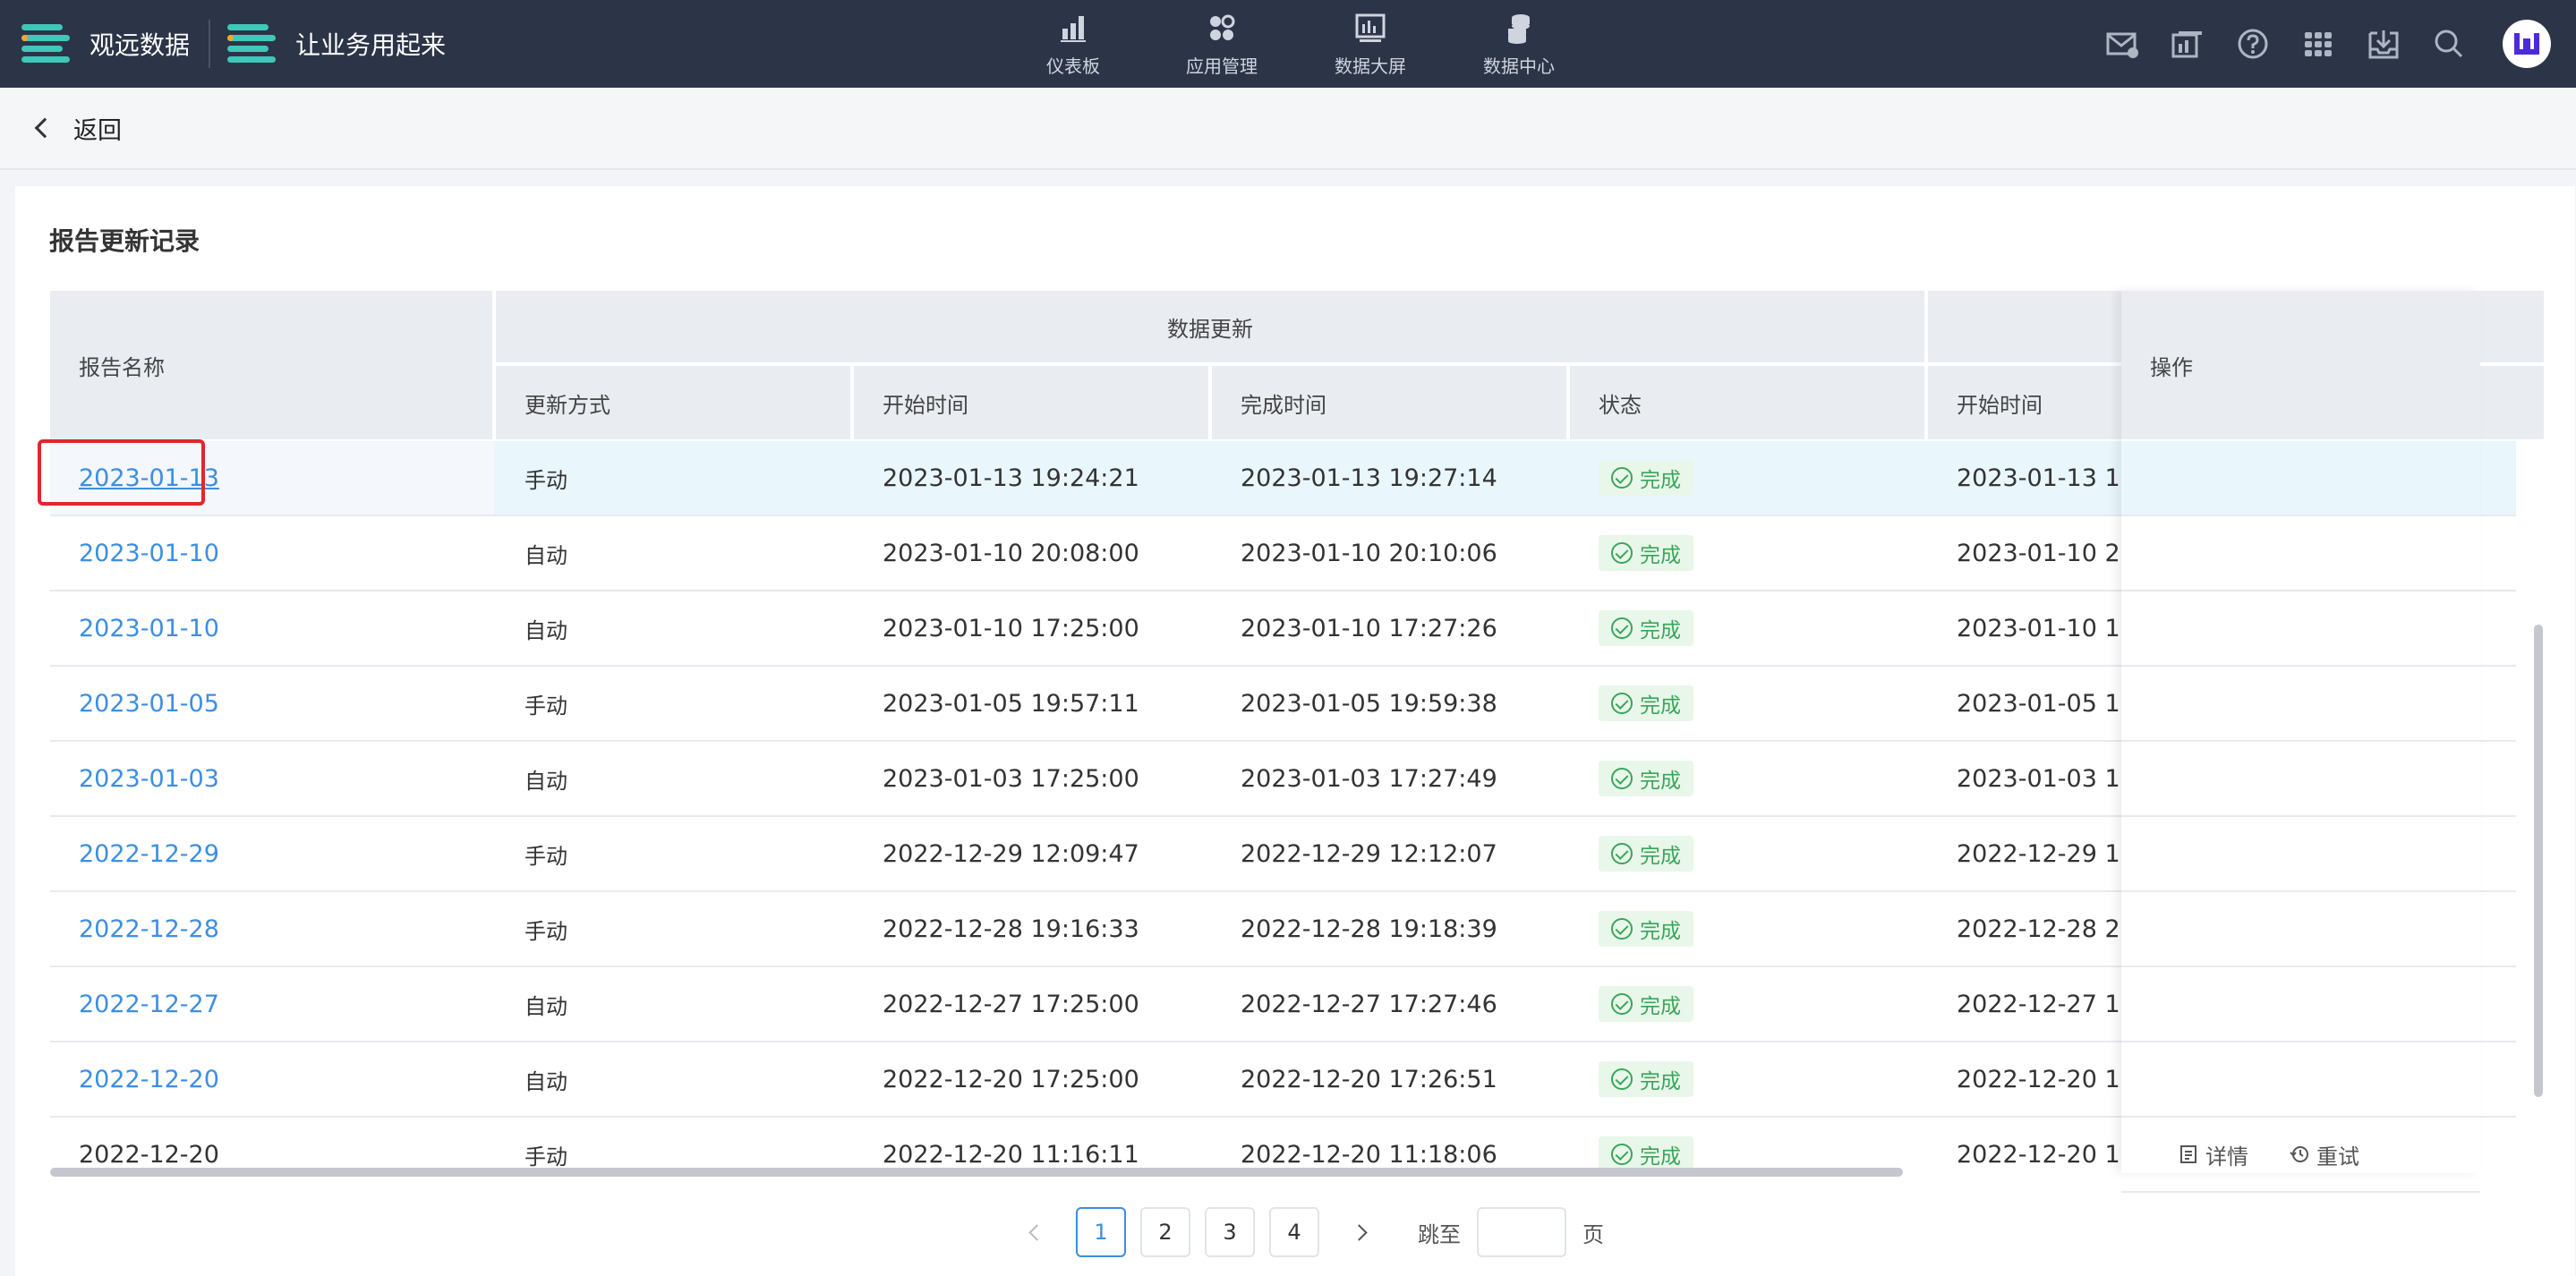 Image resolution: width=2576 pixels, height=1276 pixels. I want to click on workspace-logo-icon, so click(251, 44).